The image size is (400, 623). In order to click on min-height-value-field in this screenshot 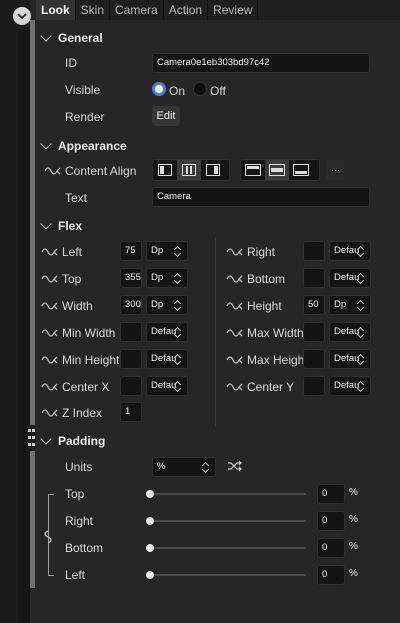, I will do `click(131, 359)`.